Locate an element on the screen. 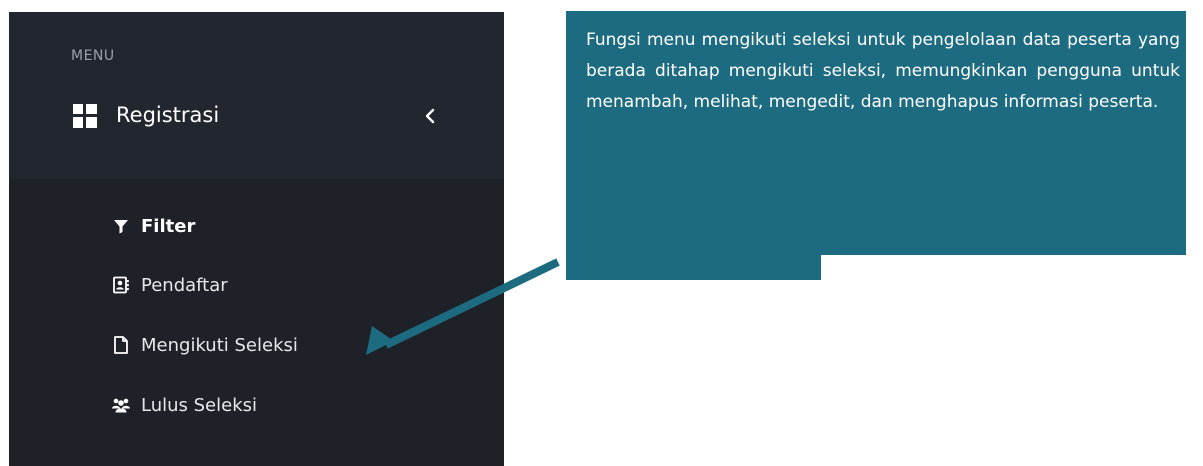 Image resolution: width=1203 pixels, height=466 pixels. chevron-left-icon is located at coordinates (430, 116).